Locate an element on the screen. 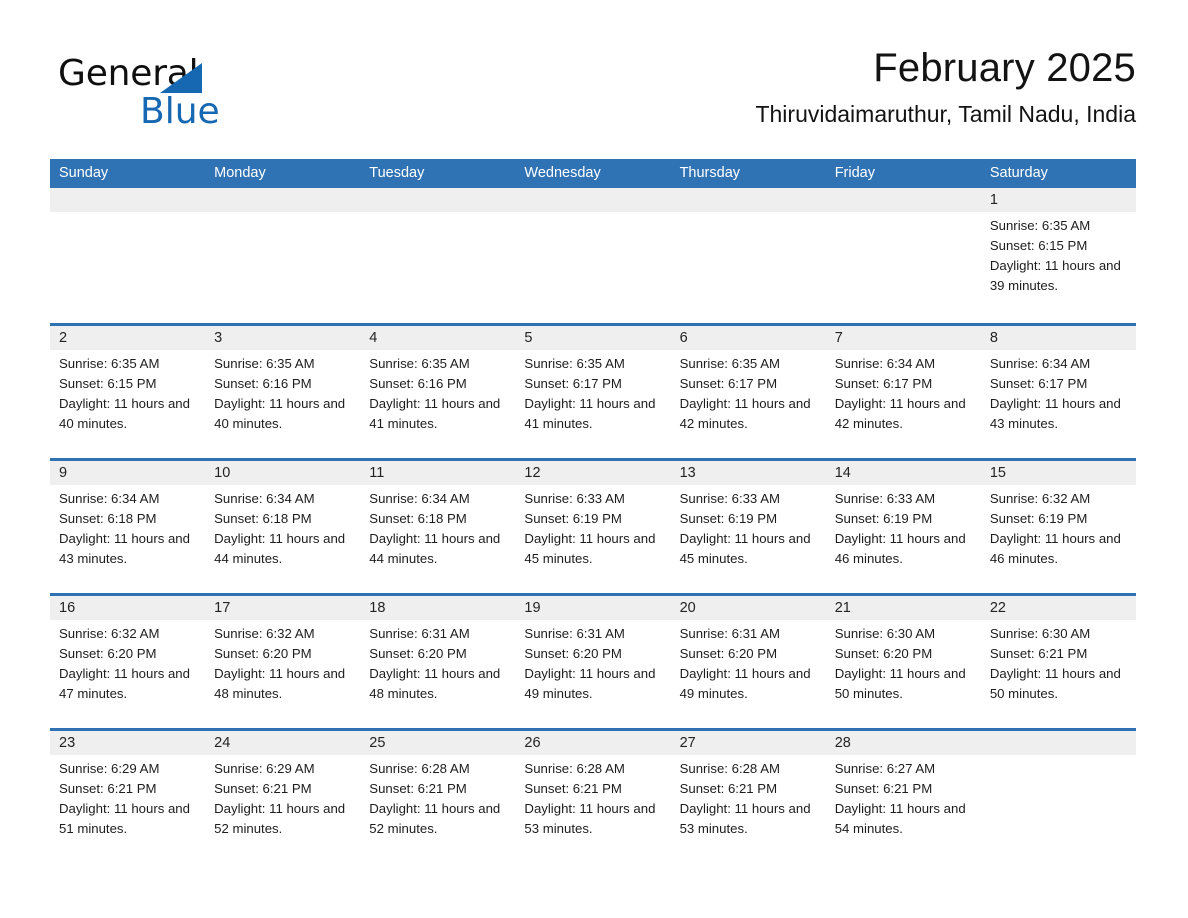 The height and width of the screenshot is (918, 1188). day-number-band: 13 is located at coordinates (748, 473).